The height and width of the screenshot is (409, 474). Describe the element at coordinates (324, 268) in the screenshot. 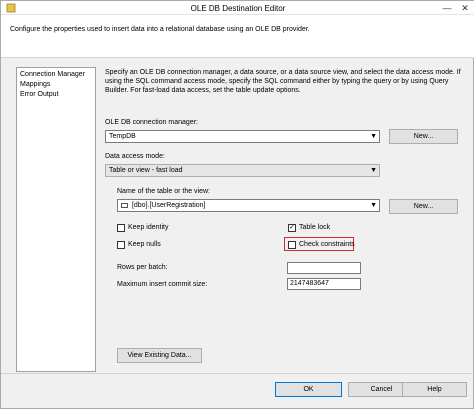

I see `rows-per-batch-input` at that location.